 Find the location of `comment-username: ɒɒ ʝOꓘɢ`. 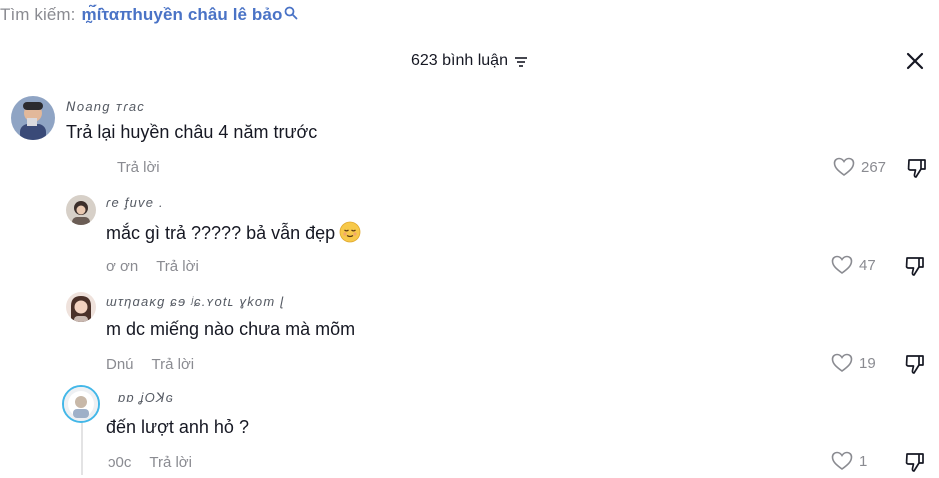

comment-username: ɒɒ ʝOꓘɢ is located at coordinates (146, 398).